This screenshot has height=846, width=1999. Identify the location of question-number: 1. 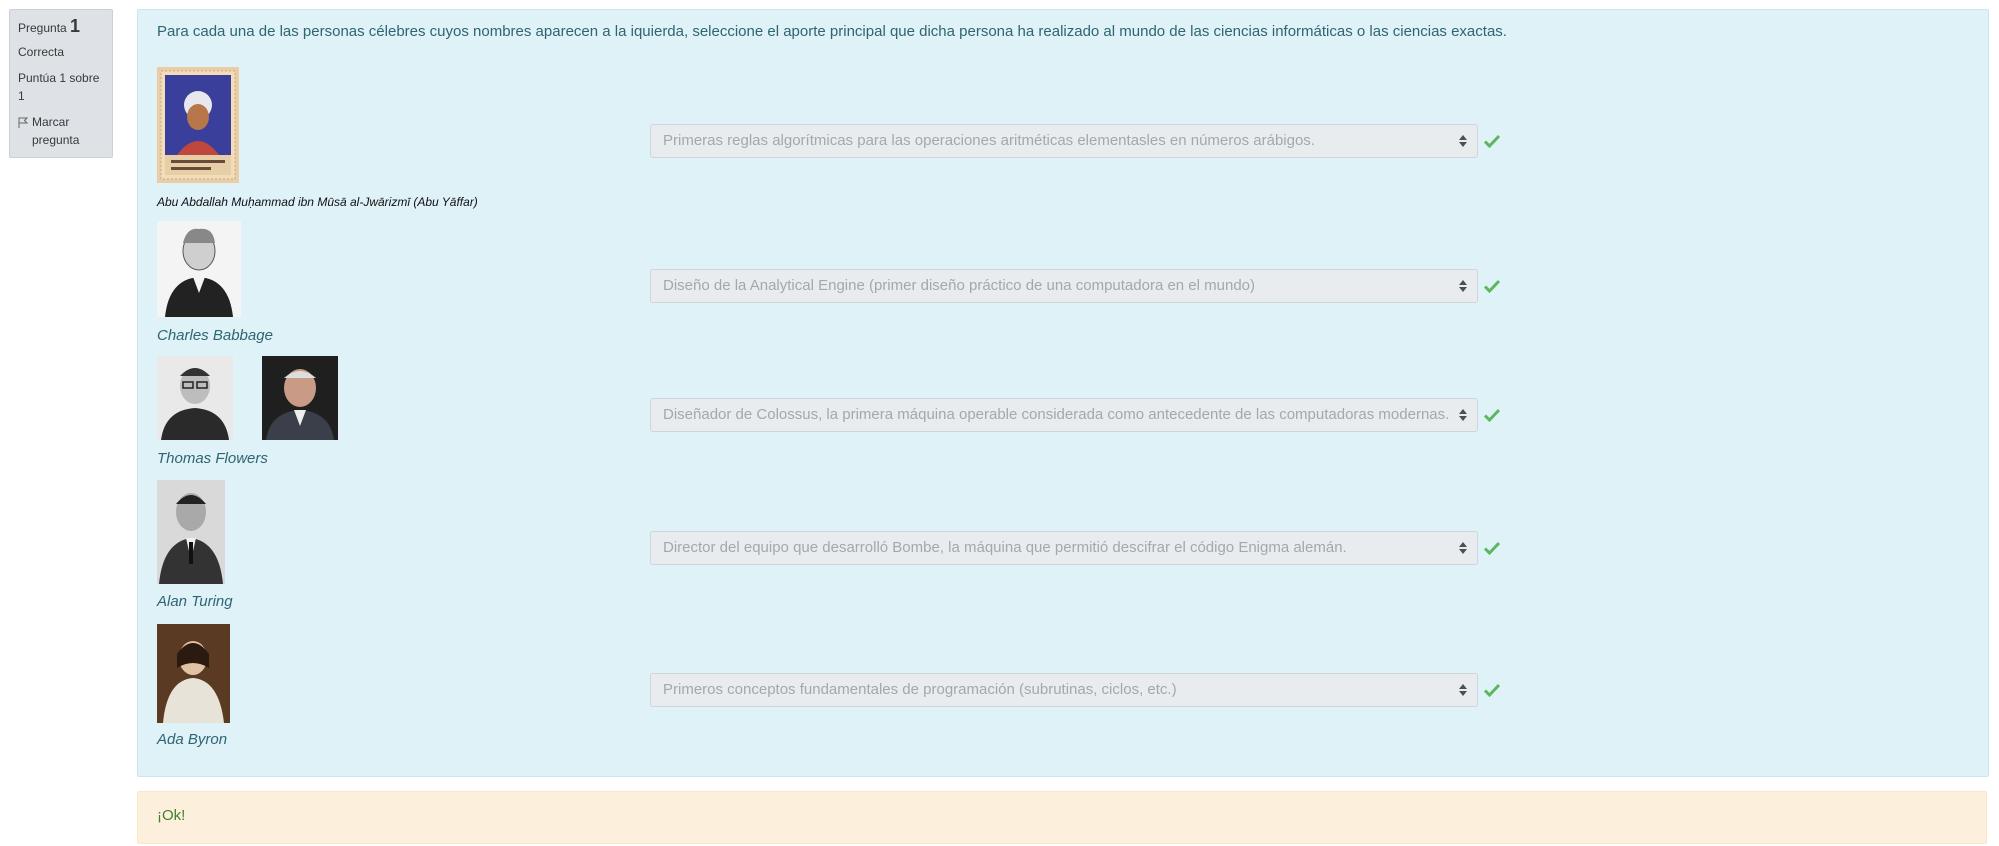
(75, 26).